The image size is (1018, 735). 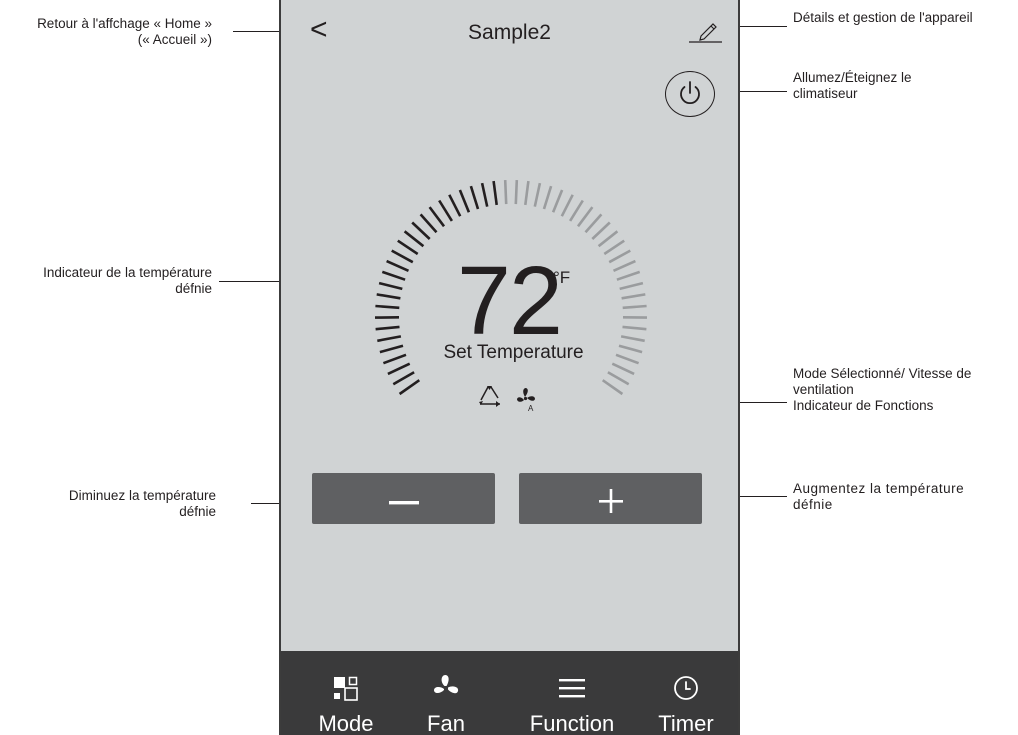 What do you see at coordinates (572, 688) in the screenshot?
I see `menu-icon` at bounding box center [572, 688].